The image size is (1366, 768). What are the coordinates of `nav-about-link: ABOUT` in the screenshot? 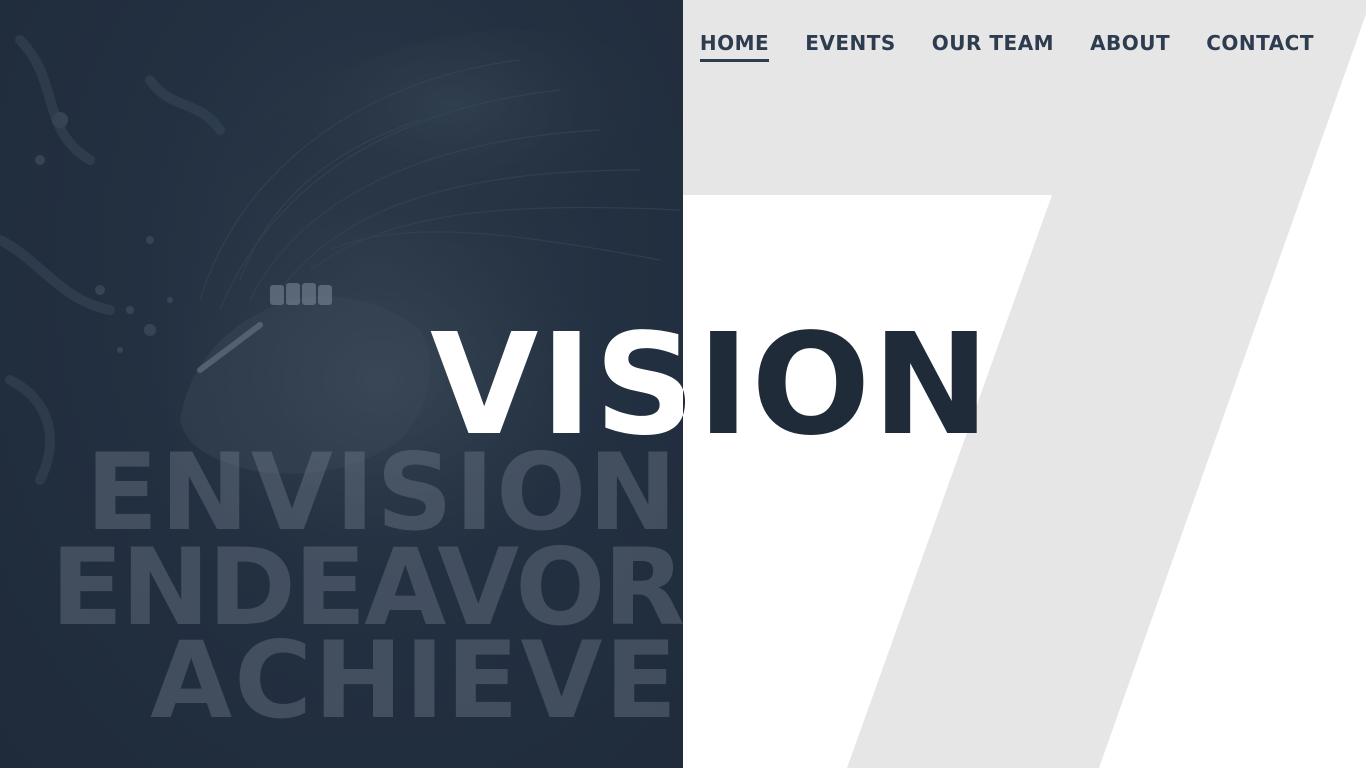 It's located at (1130, 45).